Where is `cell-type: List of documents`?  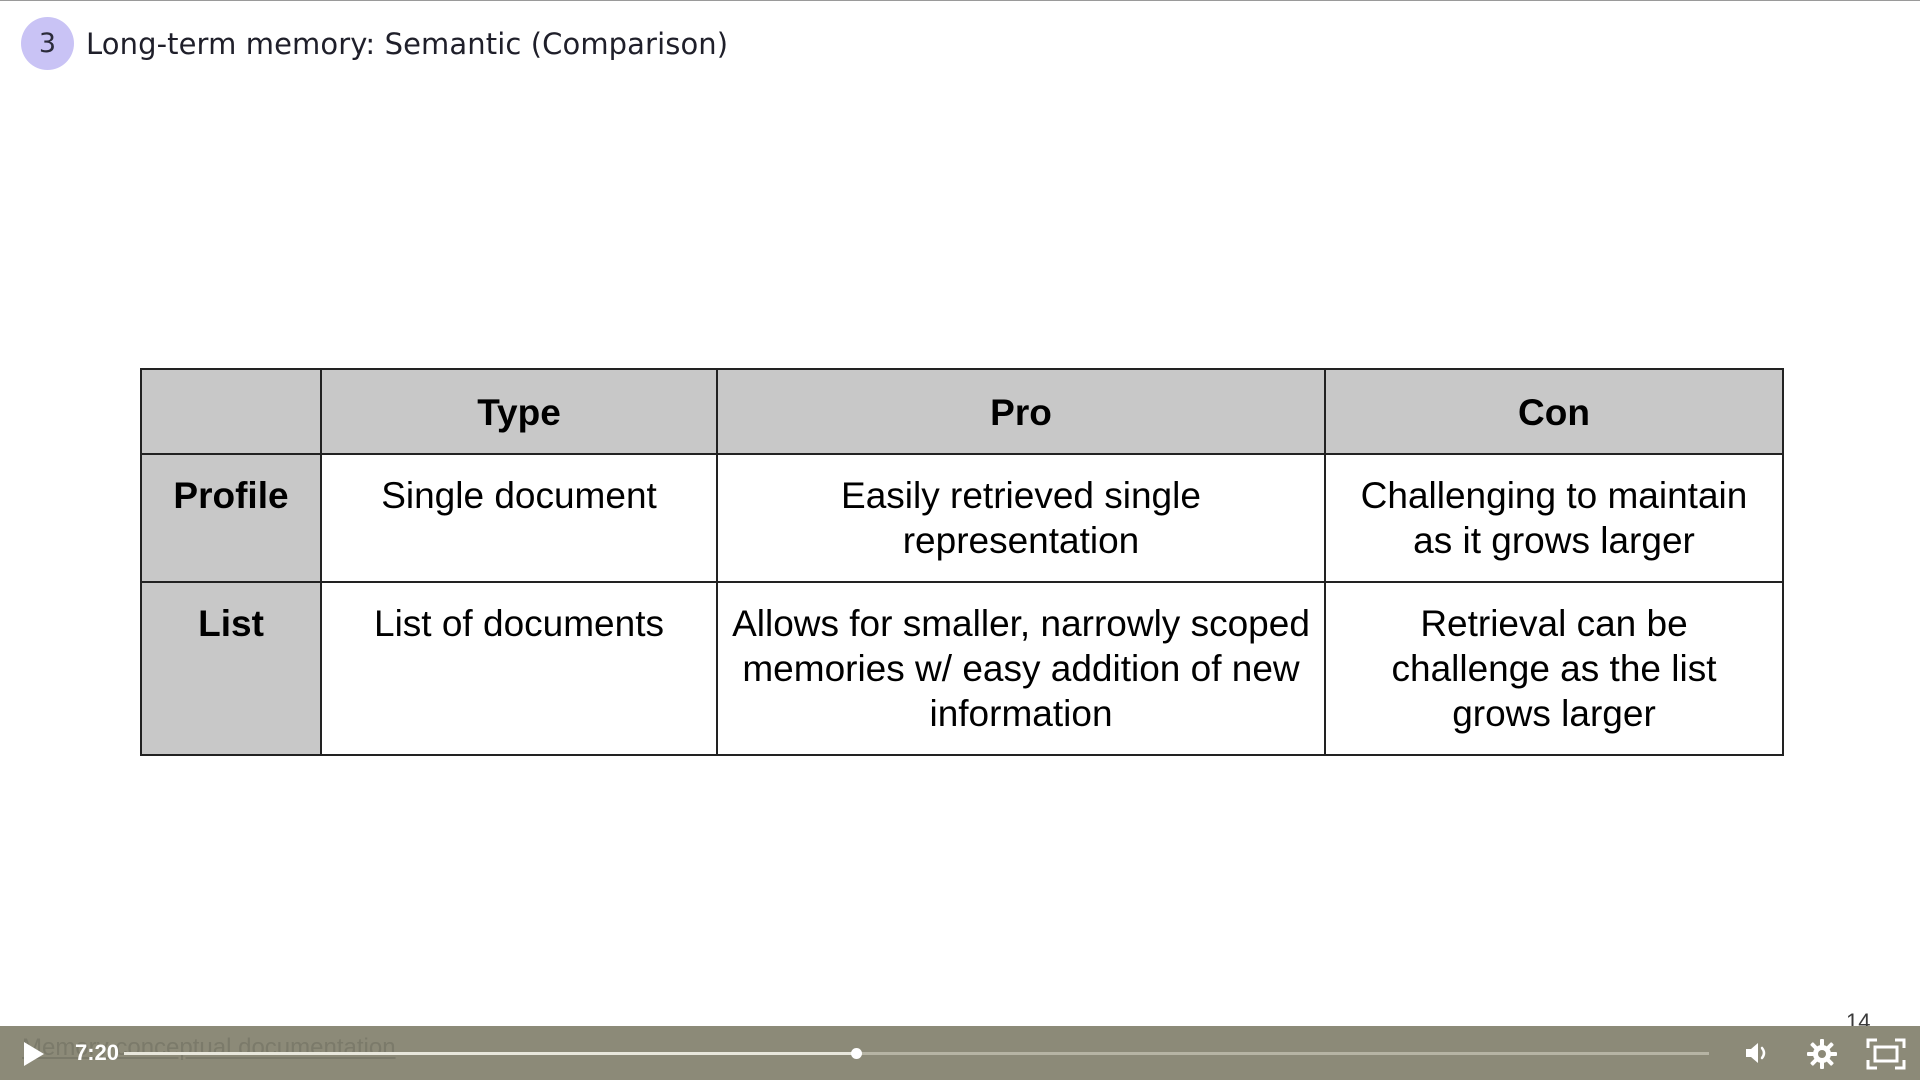
cell-type: List of documents is located at coordinates (519, 668).